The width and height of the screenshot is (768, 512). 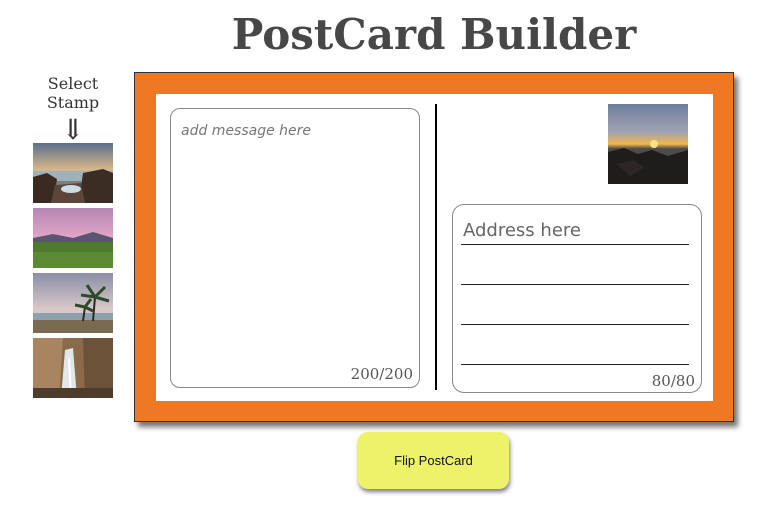 What do you see at coordinates (73, 93) in the screenshot?
I see `select-stamp-label: Select Stamp` at bounding box center [73, 93].